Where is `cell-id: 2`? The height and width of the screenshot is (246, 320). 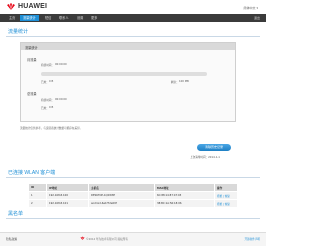 cell-id: 2 is located at coordinates (37, 203).